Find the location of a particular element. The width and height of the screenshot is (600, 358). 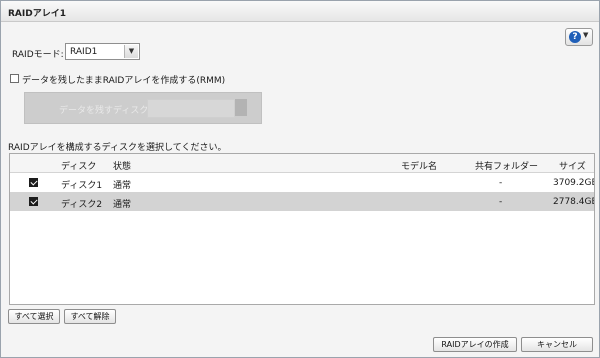

dialog-title: RAIDアレイ1 is located at coordinates (37, 14).